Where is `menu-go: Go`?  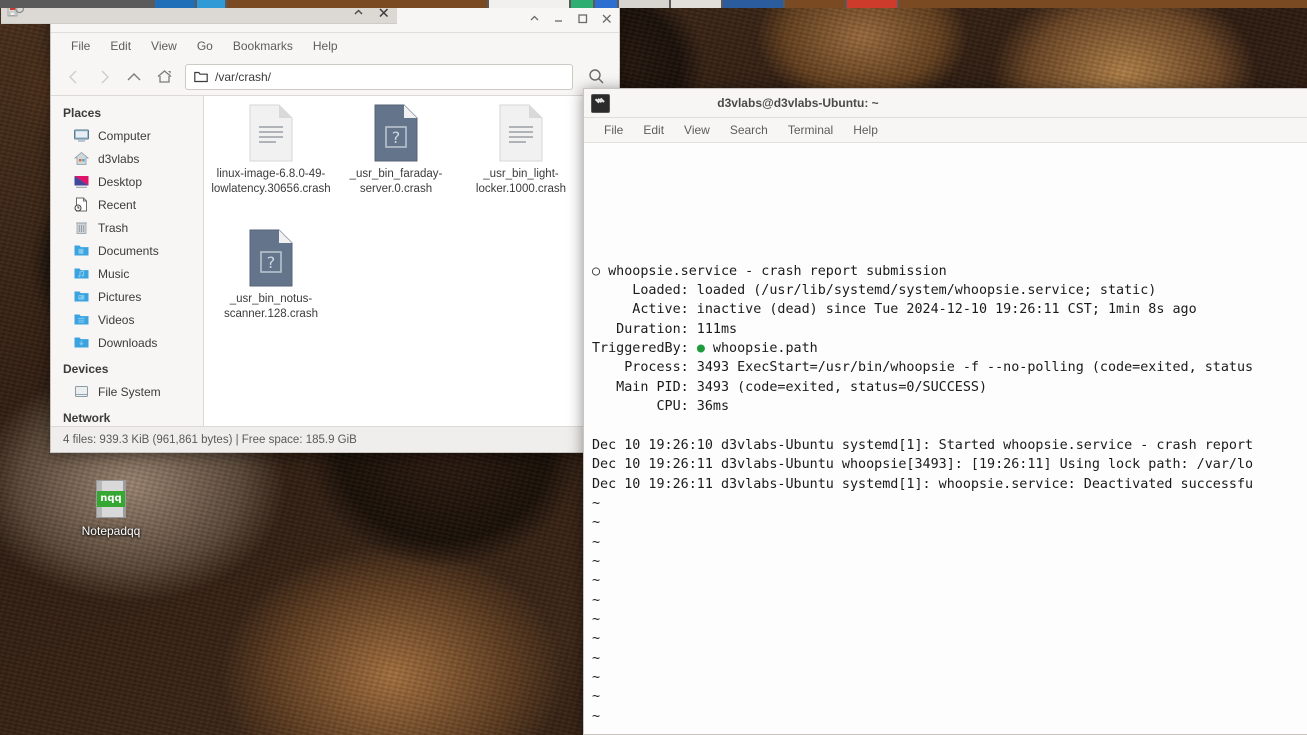 menu-go: Go is located at coordinates (205, 46).